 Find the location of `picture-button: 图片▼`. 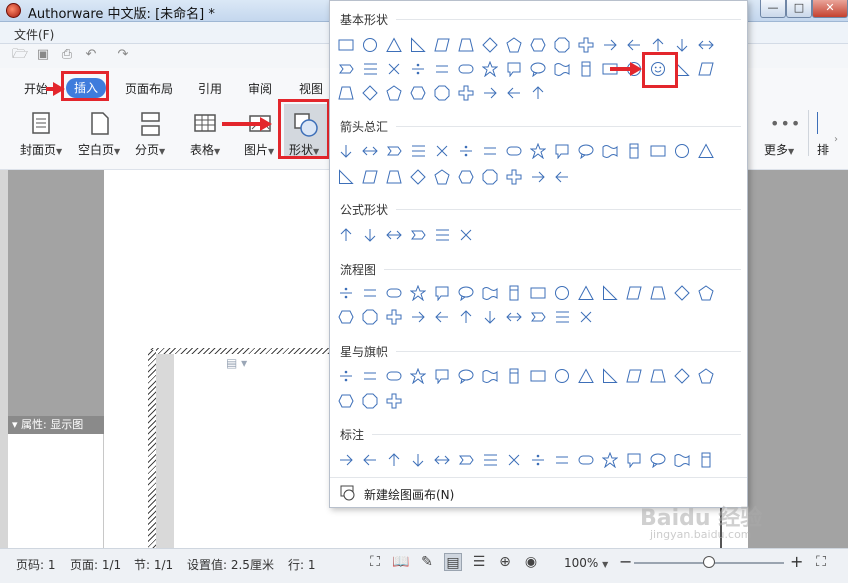

picture-button: 图片▼ is located at coordinates (259, 149).